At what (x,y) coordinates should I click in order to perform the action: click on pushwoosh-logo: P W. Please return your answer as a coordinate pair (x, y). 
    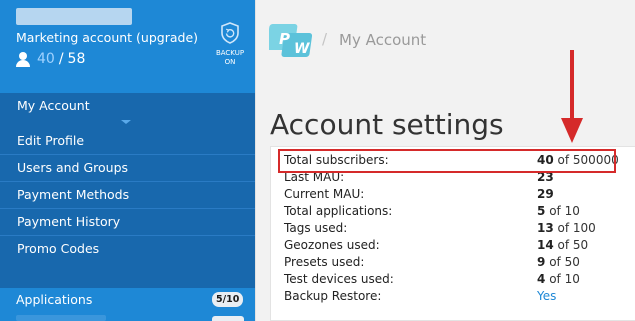
    Looking at the image, I should click on (292, 40).